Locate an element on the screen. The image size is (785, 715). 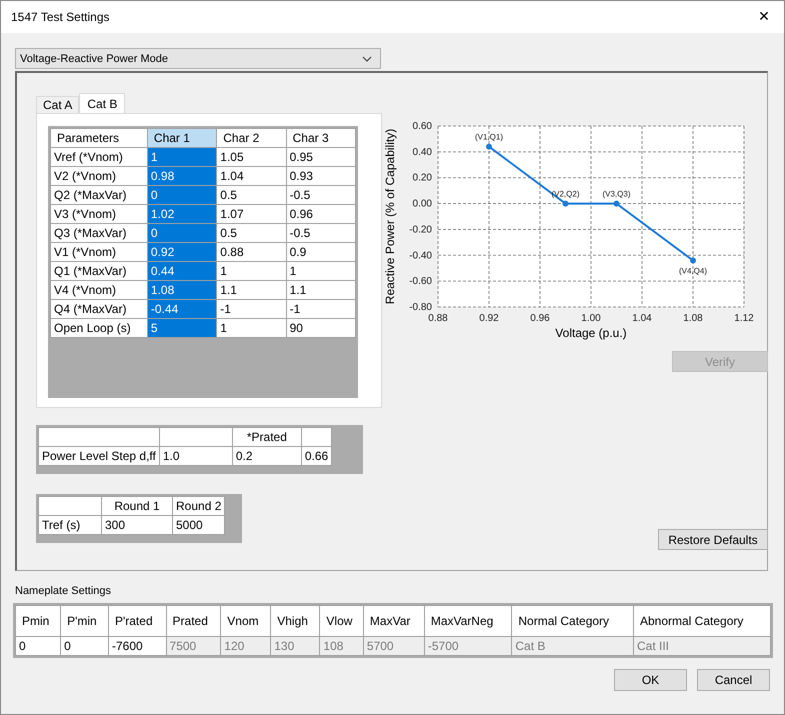
table-cell: Vref (*Vnom) is located at coordinates (99, 157).